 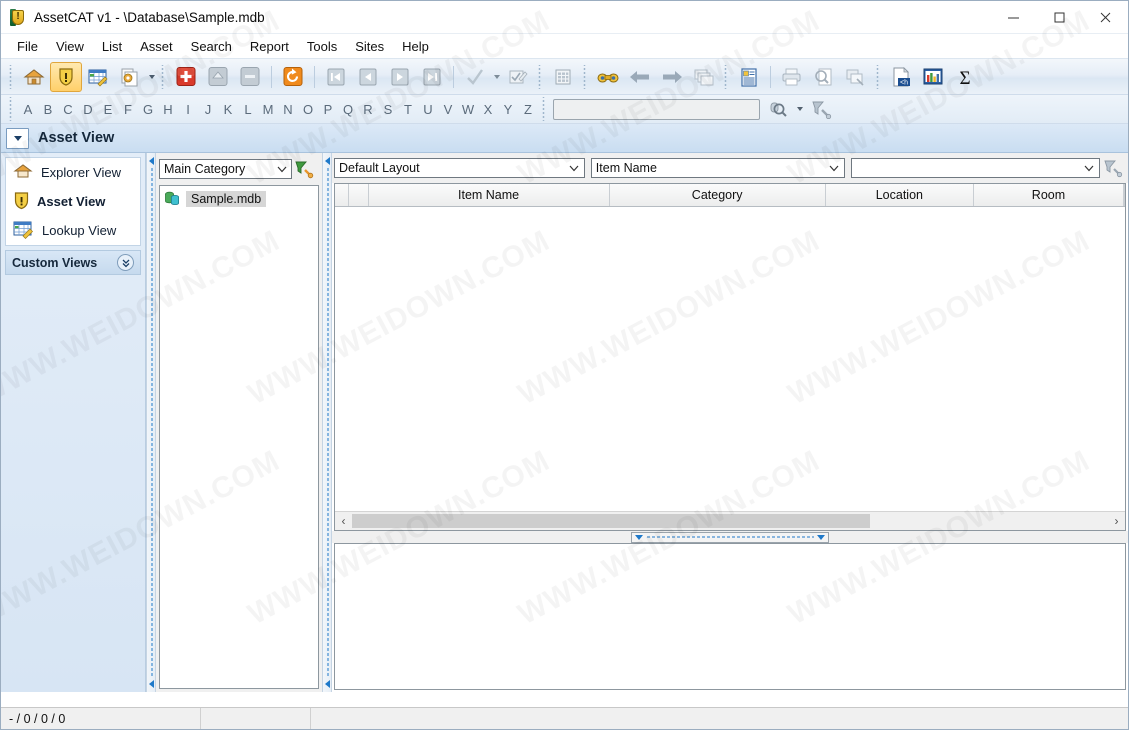 I want to click on alpha-filter-o: O, so click(x=308, y=109).